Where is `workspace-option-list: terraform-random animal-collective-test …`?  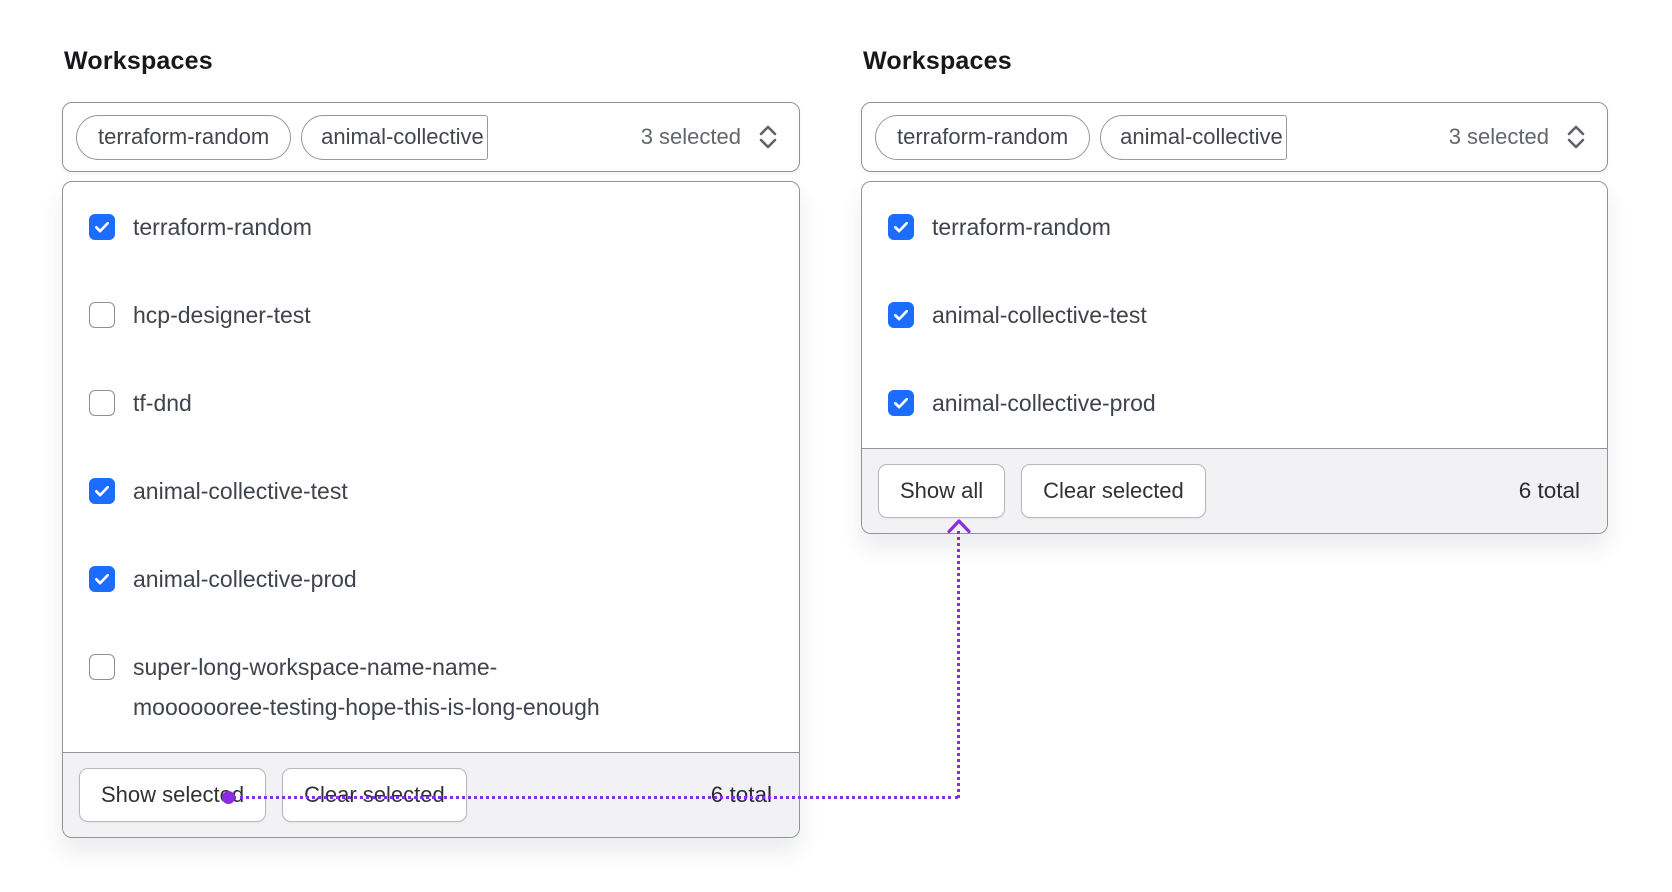 workspace-option-list: terraform-random animal-collective-test … is located at coordinates (1234, 315).